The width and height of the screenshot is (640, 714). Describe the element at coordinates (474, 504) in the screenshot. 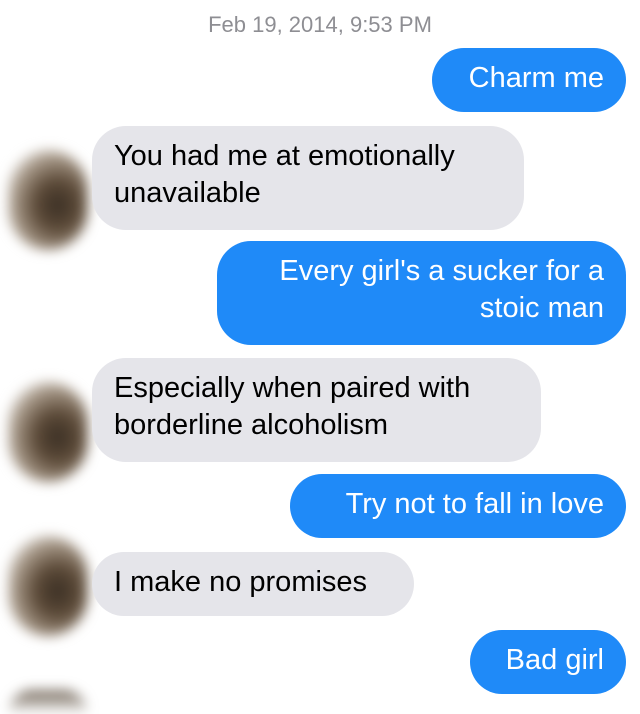

I see `message-text: Try not to fall in love` at that location.